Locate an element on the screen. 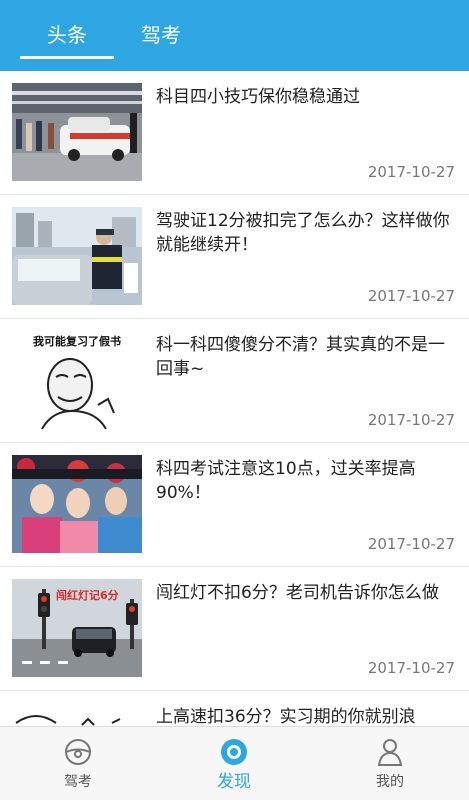 The height and width of the screenshot is (800, 469). nav-discover: 发现 is located at coordinates (234, 763).